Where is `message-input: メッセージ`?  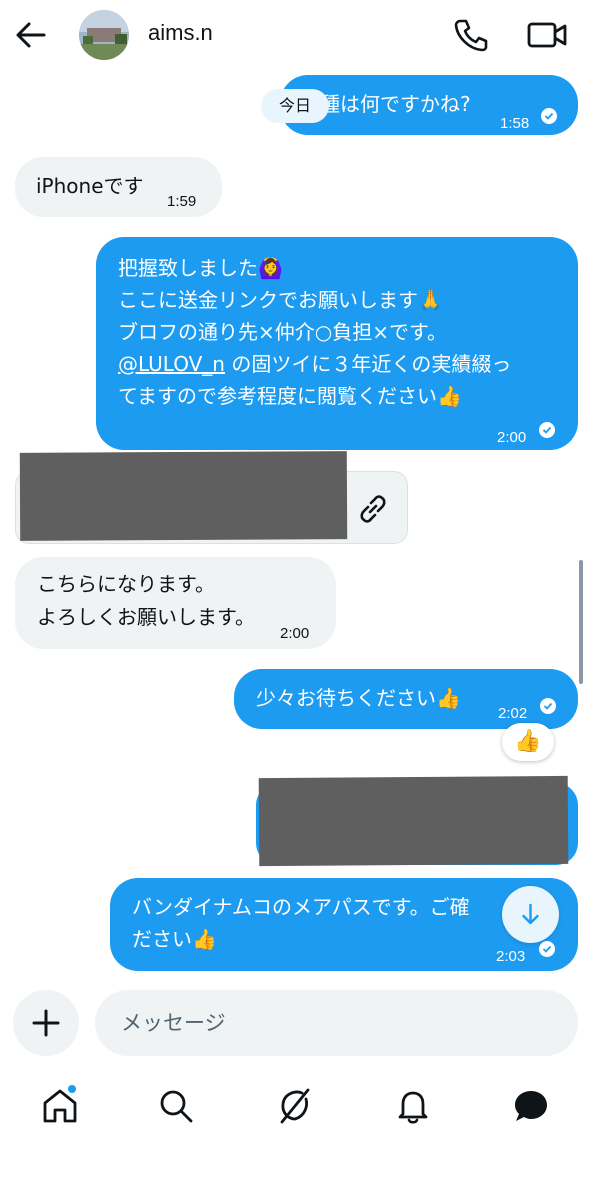
message-input: メッセージ is located at coordinates (336, 1023).